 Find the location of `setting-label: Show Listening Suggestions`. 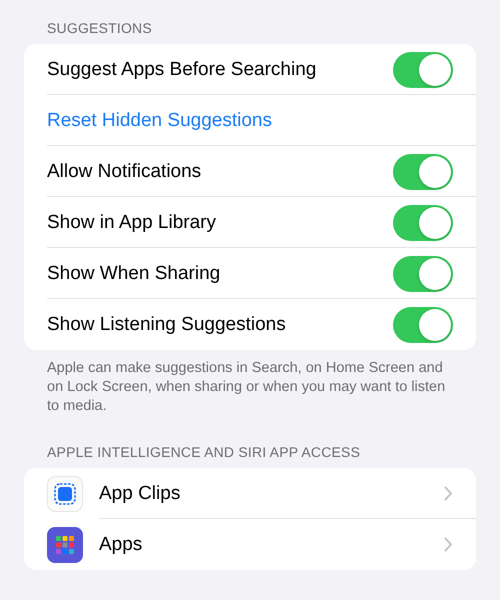

setting-label: Show Listening Suggestions is located at coordinates (167, 325).